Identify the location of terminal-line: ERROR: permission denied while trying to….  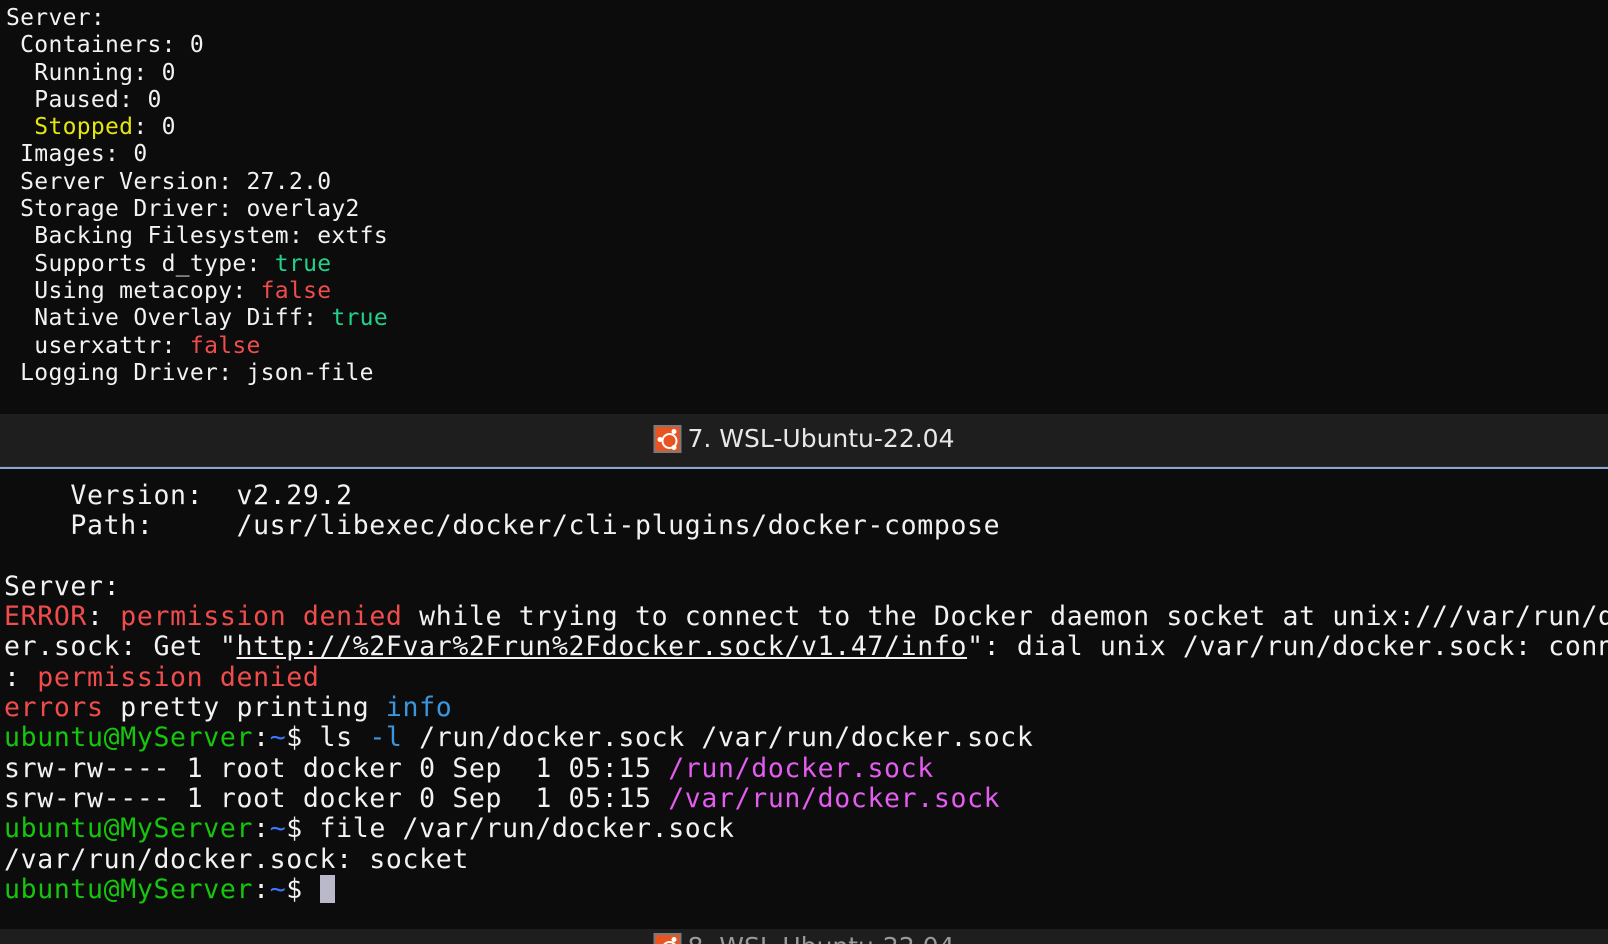
(806, 617).